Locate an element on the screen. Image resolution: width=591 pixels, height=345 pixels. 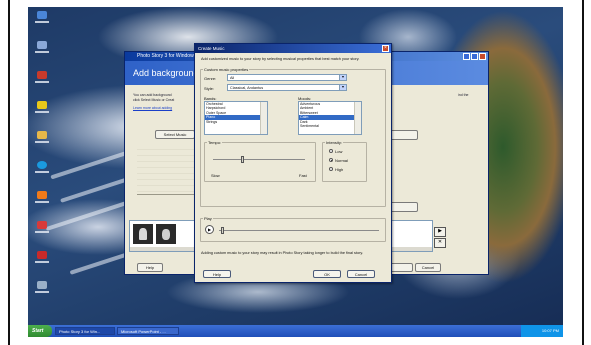
moods-scrollbar is located at coordinates (357, 118).